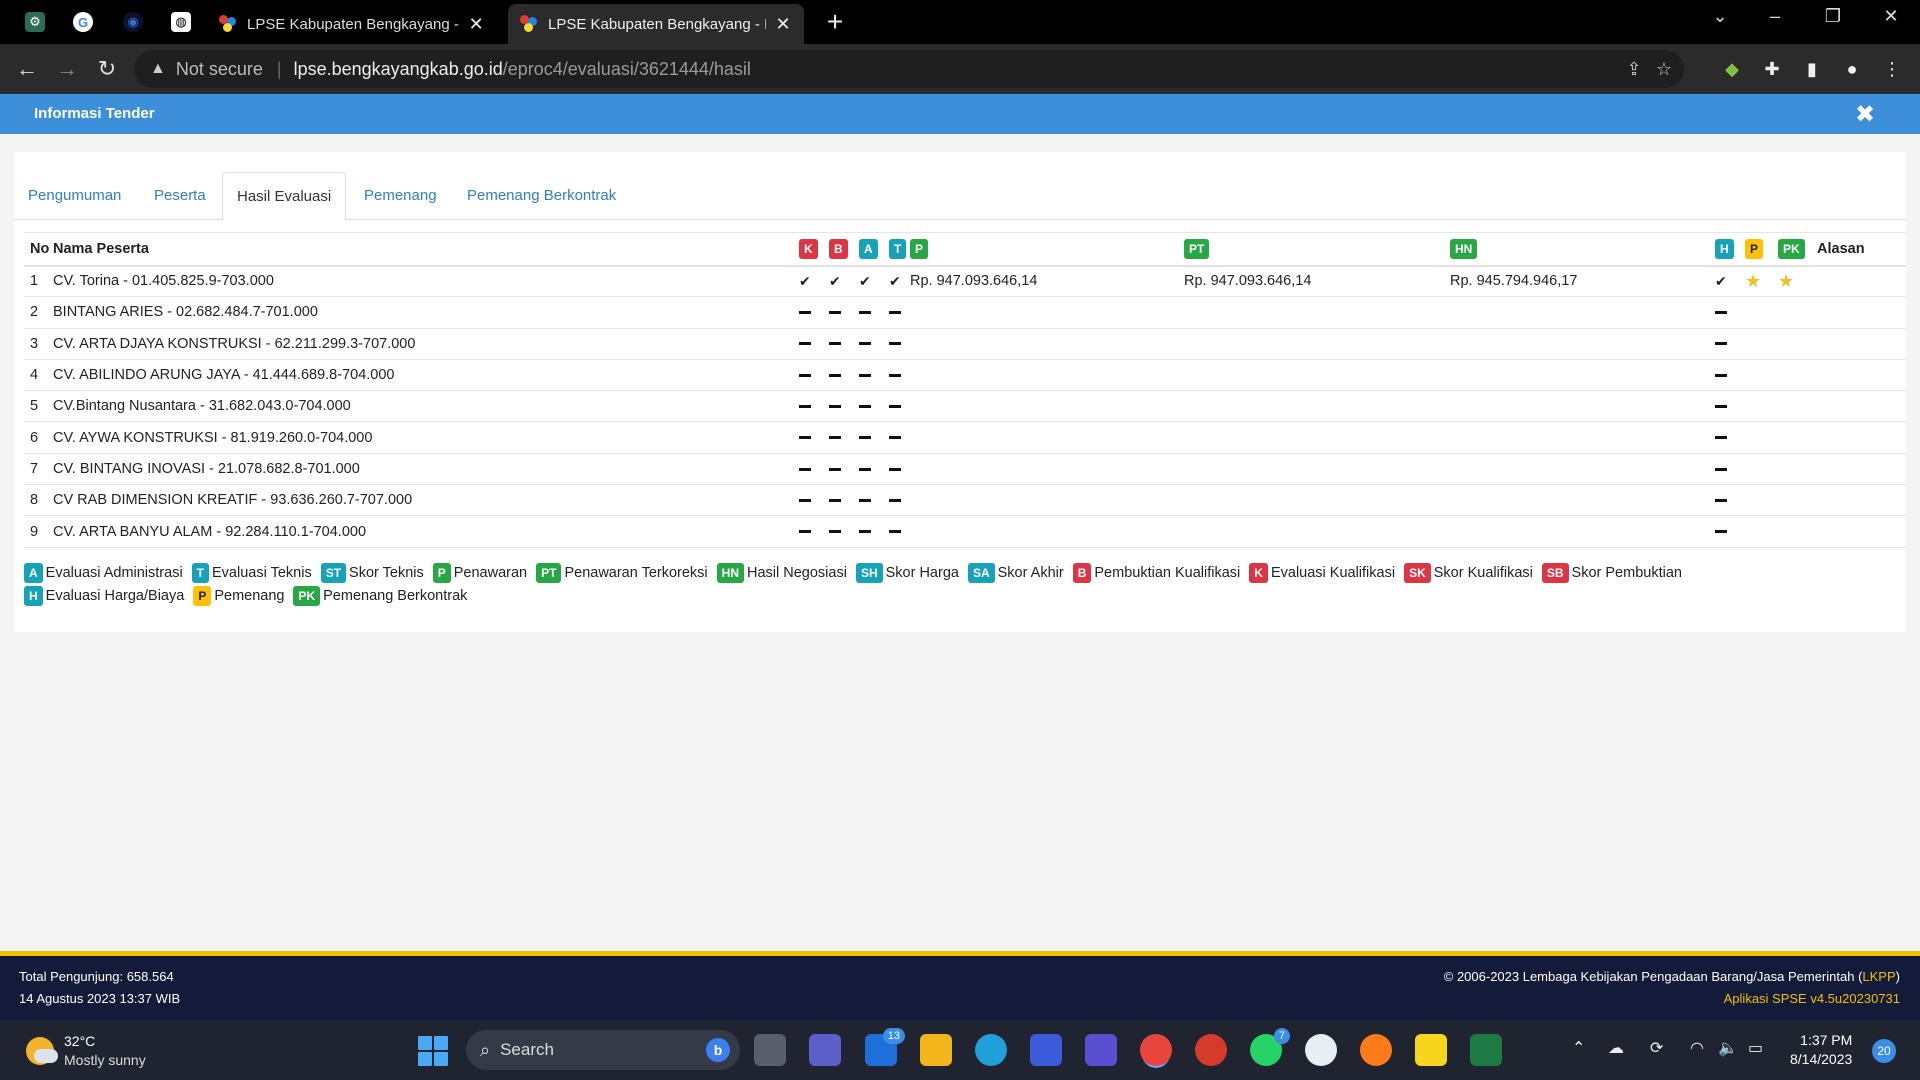 The width and height of the screenshot is (1920, 1080). I want to click on row-no: 7, so click(38, 469).